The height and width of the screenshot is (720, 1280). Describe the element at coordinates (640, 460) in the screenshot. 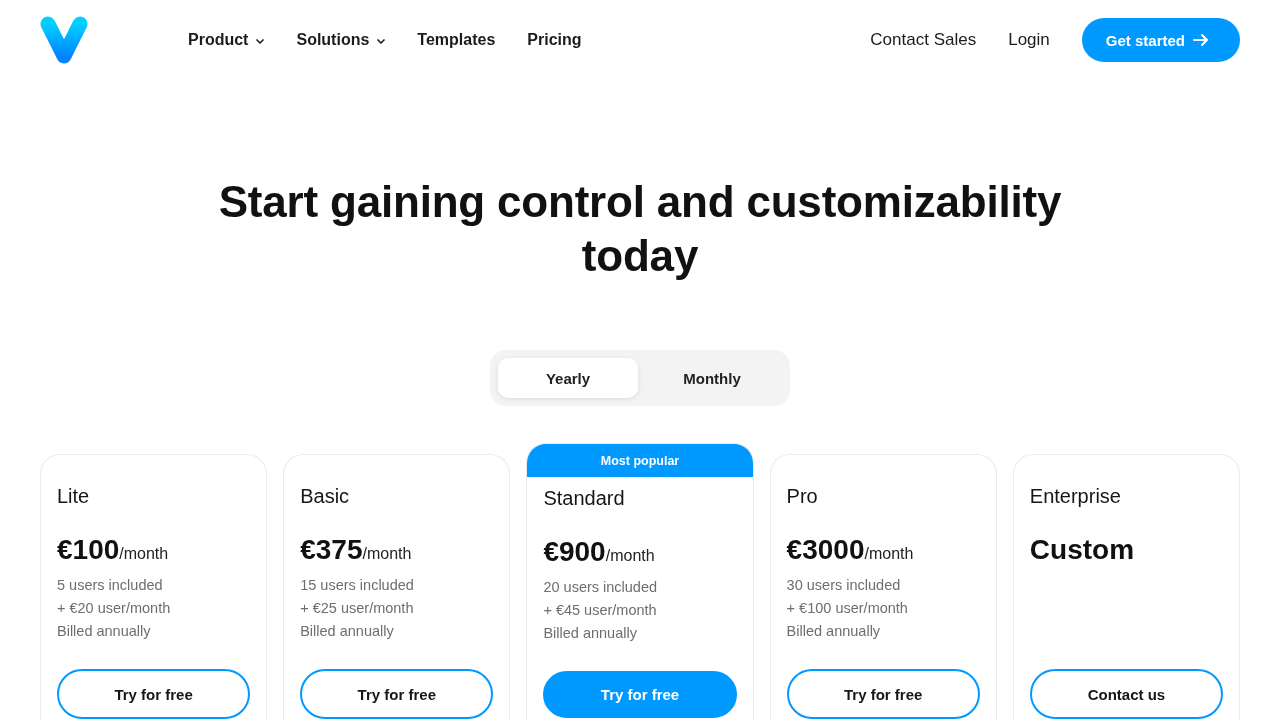

I see `most-popular-banner: Most popular` at that location.